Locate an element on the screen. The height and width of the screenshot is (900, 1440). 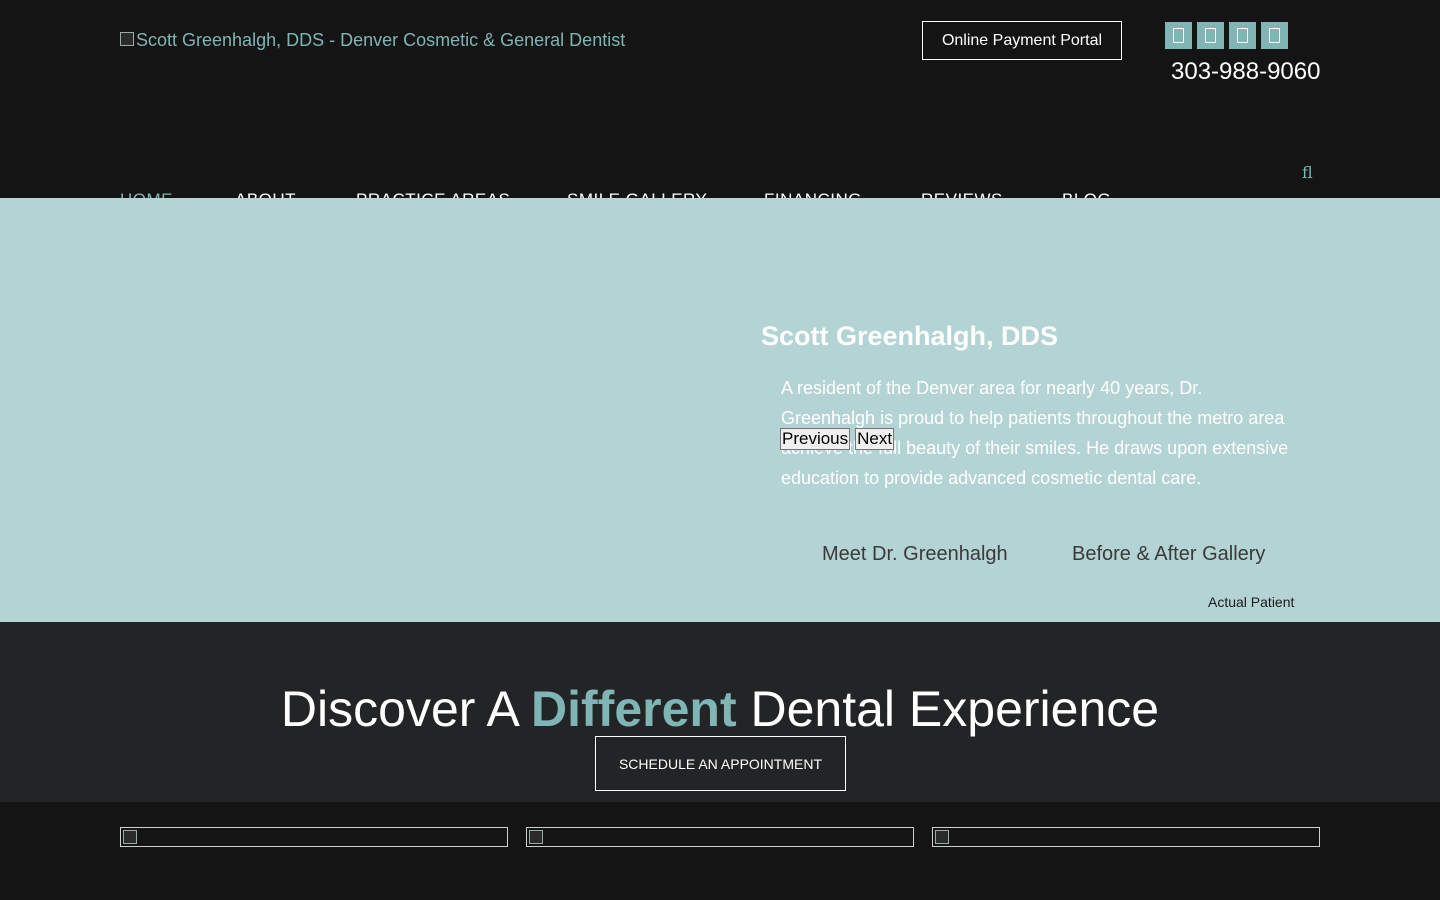
discover-heading: Discover A Different Dental Experience is located at coordinates (720, 709).